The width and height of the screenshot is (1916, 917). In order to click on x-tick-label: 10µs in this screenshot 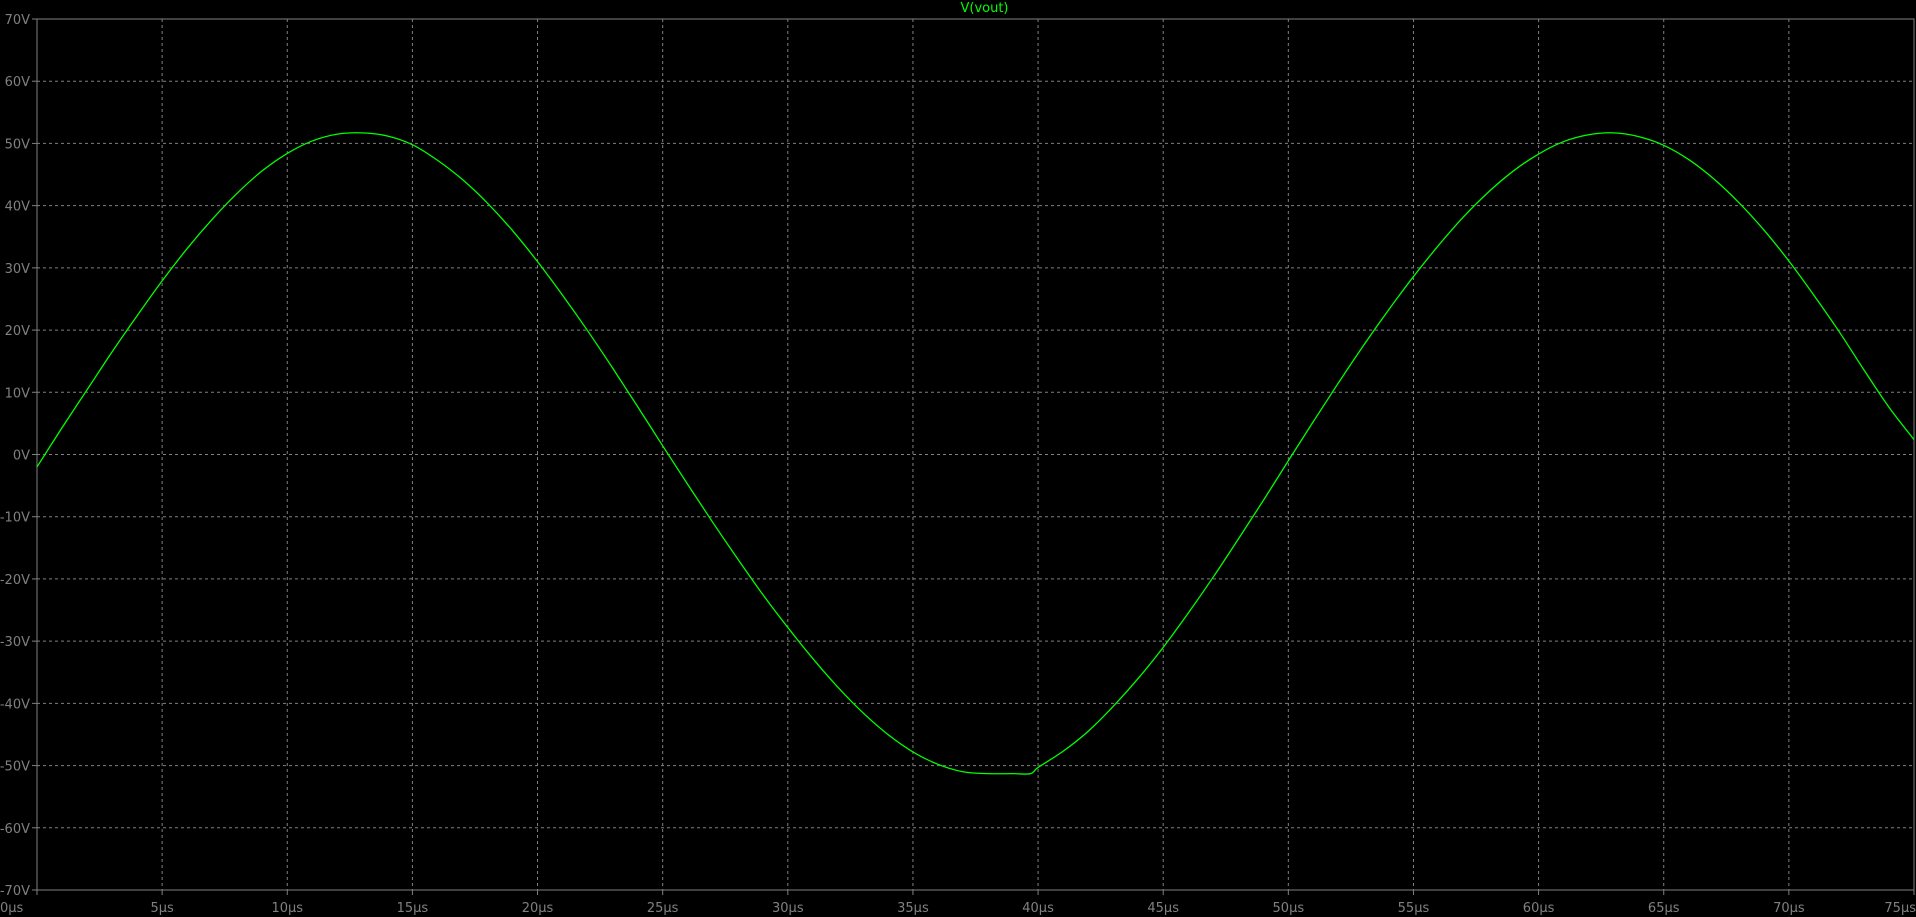, I will do `click(287, 908)`.